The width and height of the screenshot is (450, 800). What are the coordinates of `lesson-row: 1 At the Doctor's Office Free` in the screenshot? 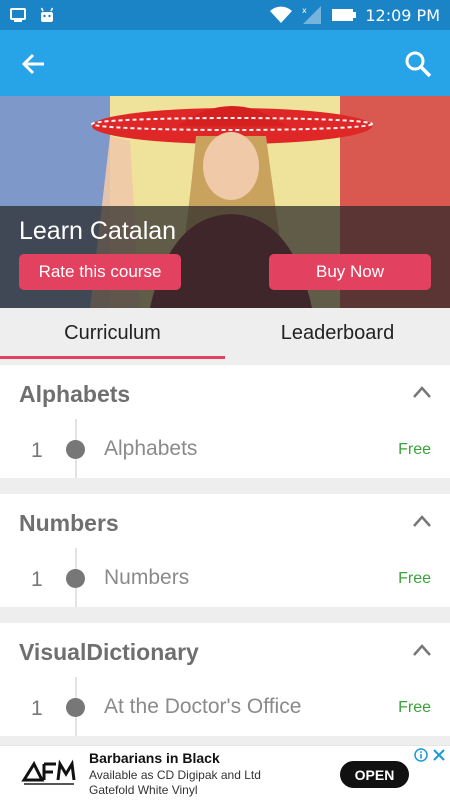 It's located at (225, 706).